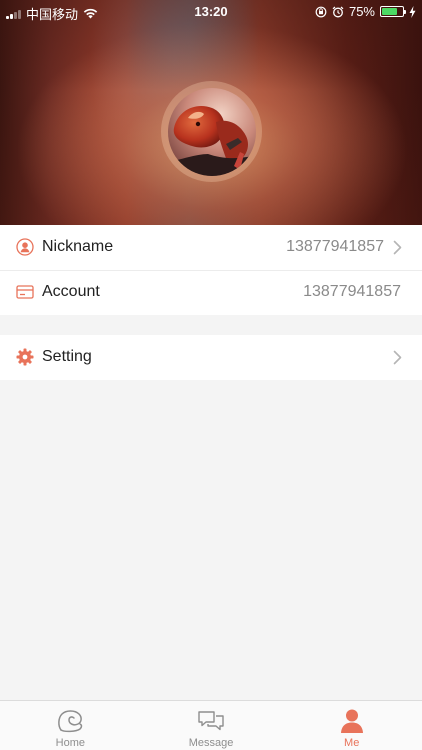  Describe the element at coordinates (25, 357) in the screenshot. I see `gear-icon` at that location.